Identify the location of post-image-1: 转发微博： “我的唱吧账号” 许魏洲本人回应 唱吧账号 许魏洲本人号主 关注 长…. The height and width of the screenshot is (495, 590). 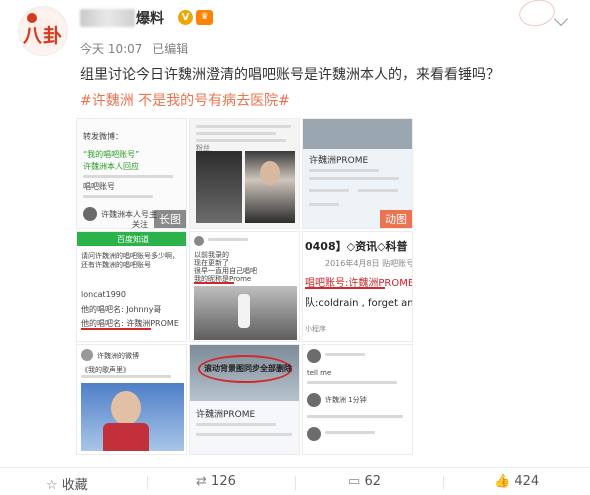
(131, 173).